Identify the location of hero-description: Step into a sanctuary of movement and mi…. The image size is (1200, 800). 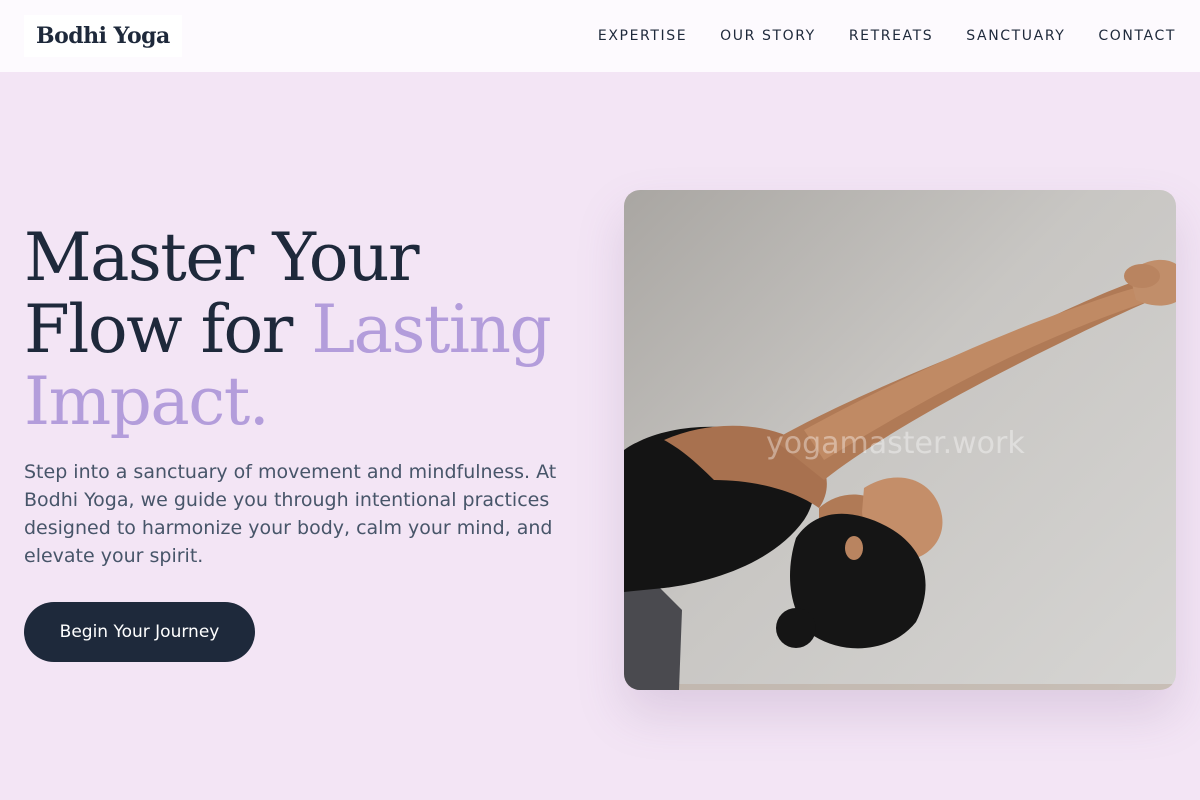
(290, 514).